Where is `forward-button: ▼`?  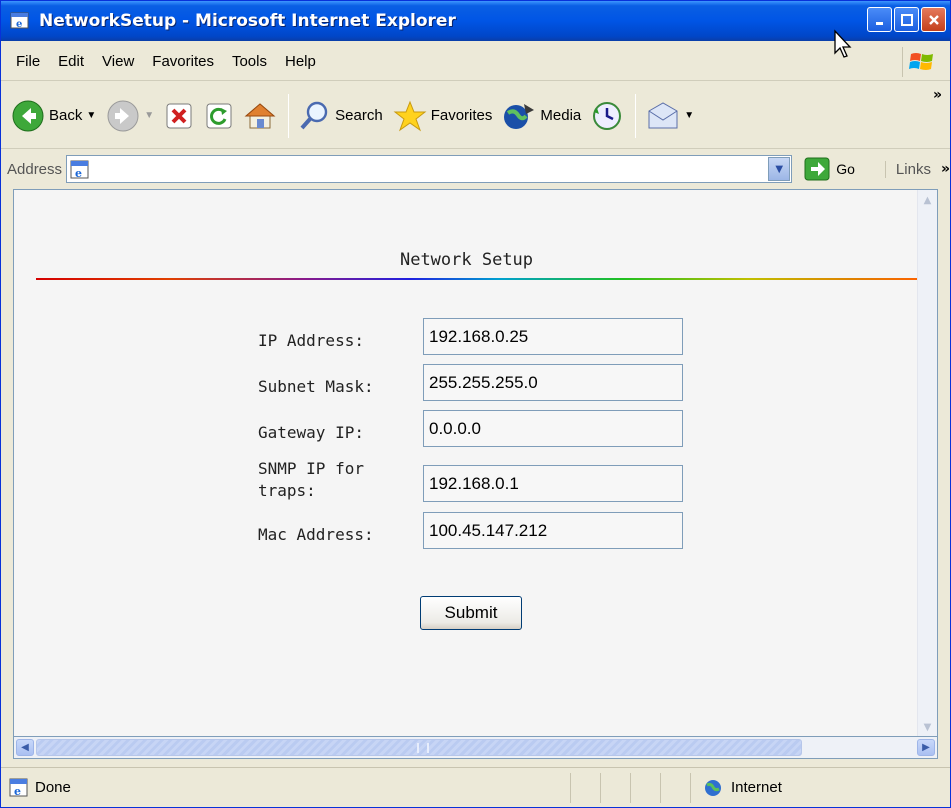
forward-button: ▼ is located at coordinates (130, 116).